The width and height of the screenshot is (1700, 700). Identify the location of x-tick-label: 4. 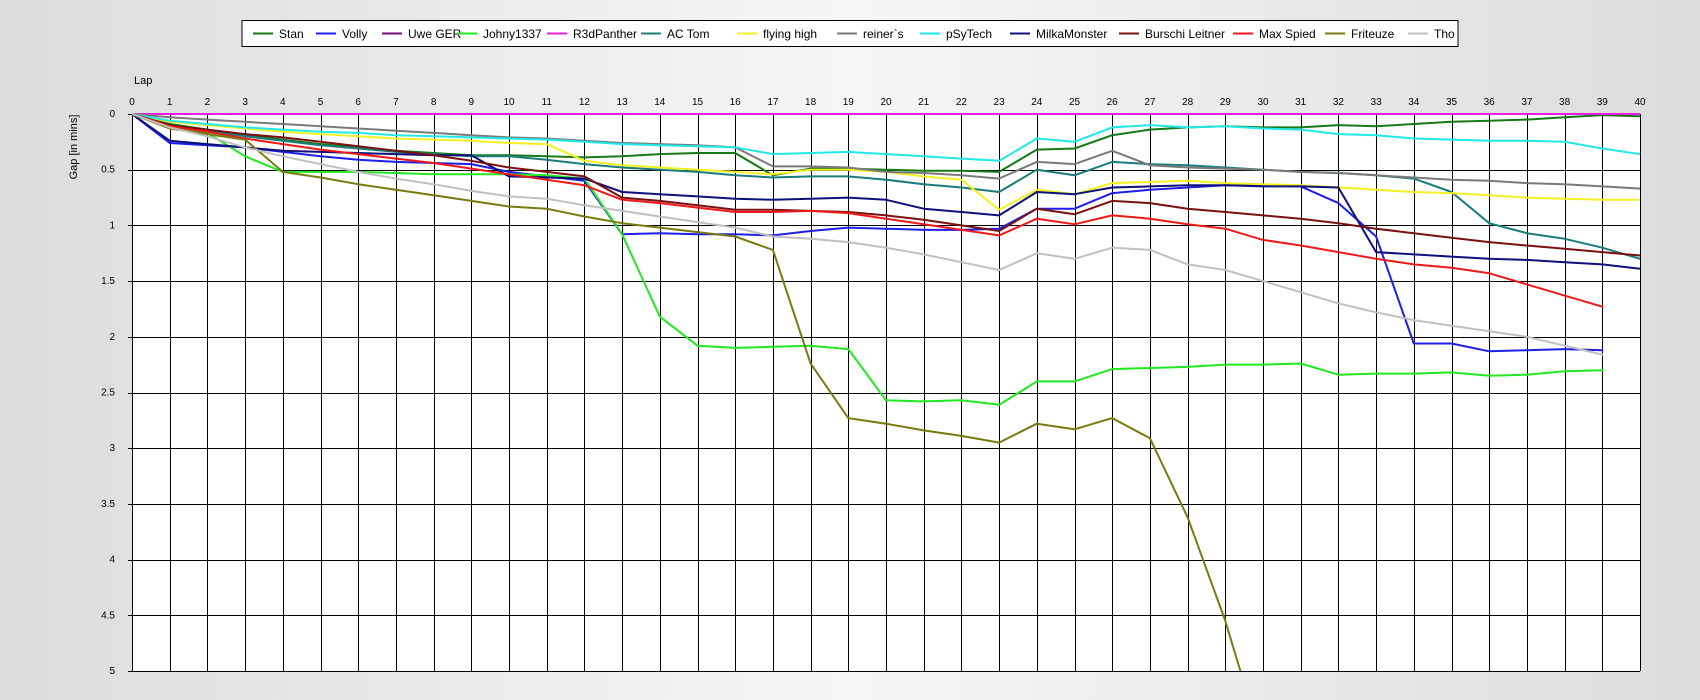
(283, 102).